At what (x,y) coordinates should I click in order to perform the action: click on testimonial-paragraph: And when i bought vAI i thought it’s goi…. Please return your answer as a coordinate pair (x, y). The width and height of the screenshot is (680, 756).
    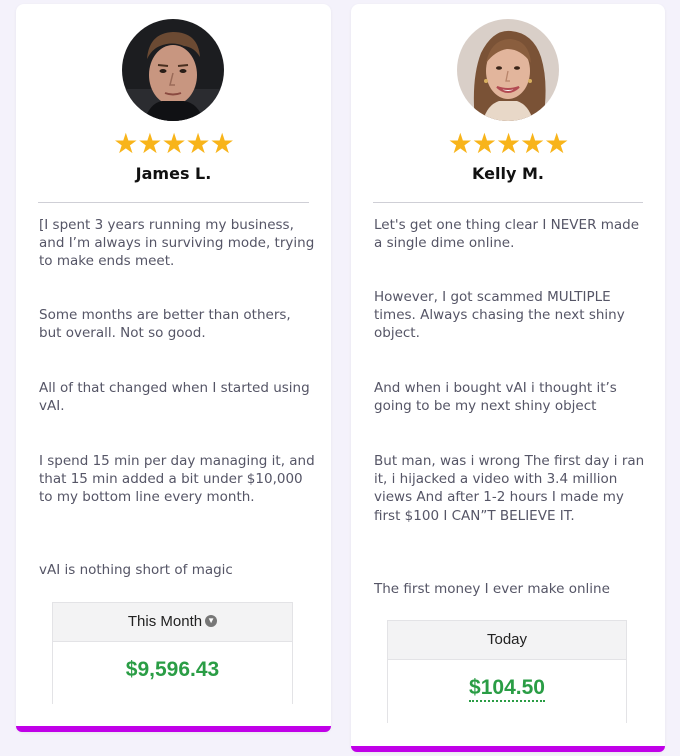
    Looking at the image, I should click on (495, 397).